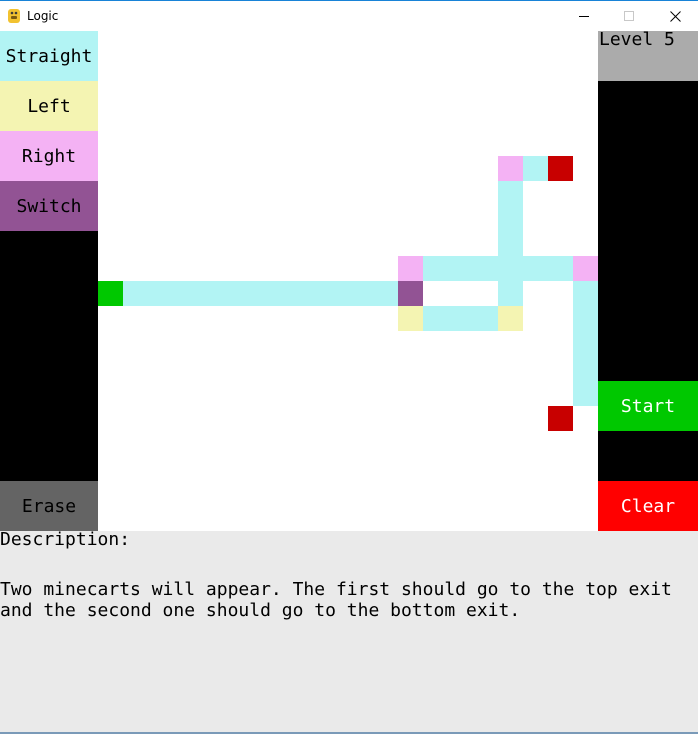 The width and height of the screenshot is (698, 734). What do you see at coordinates (648, 56) in the screenshot?
I see `level-indicator: Level 5` at bounding box center [648, 56].